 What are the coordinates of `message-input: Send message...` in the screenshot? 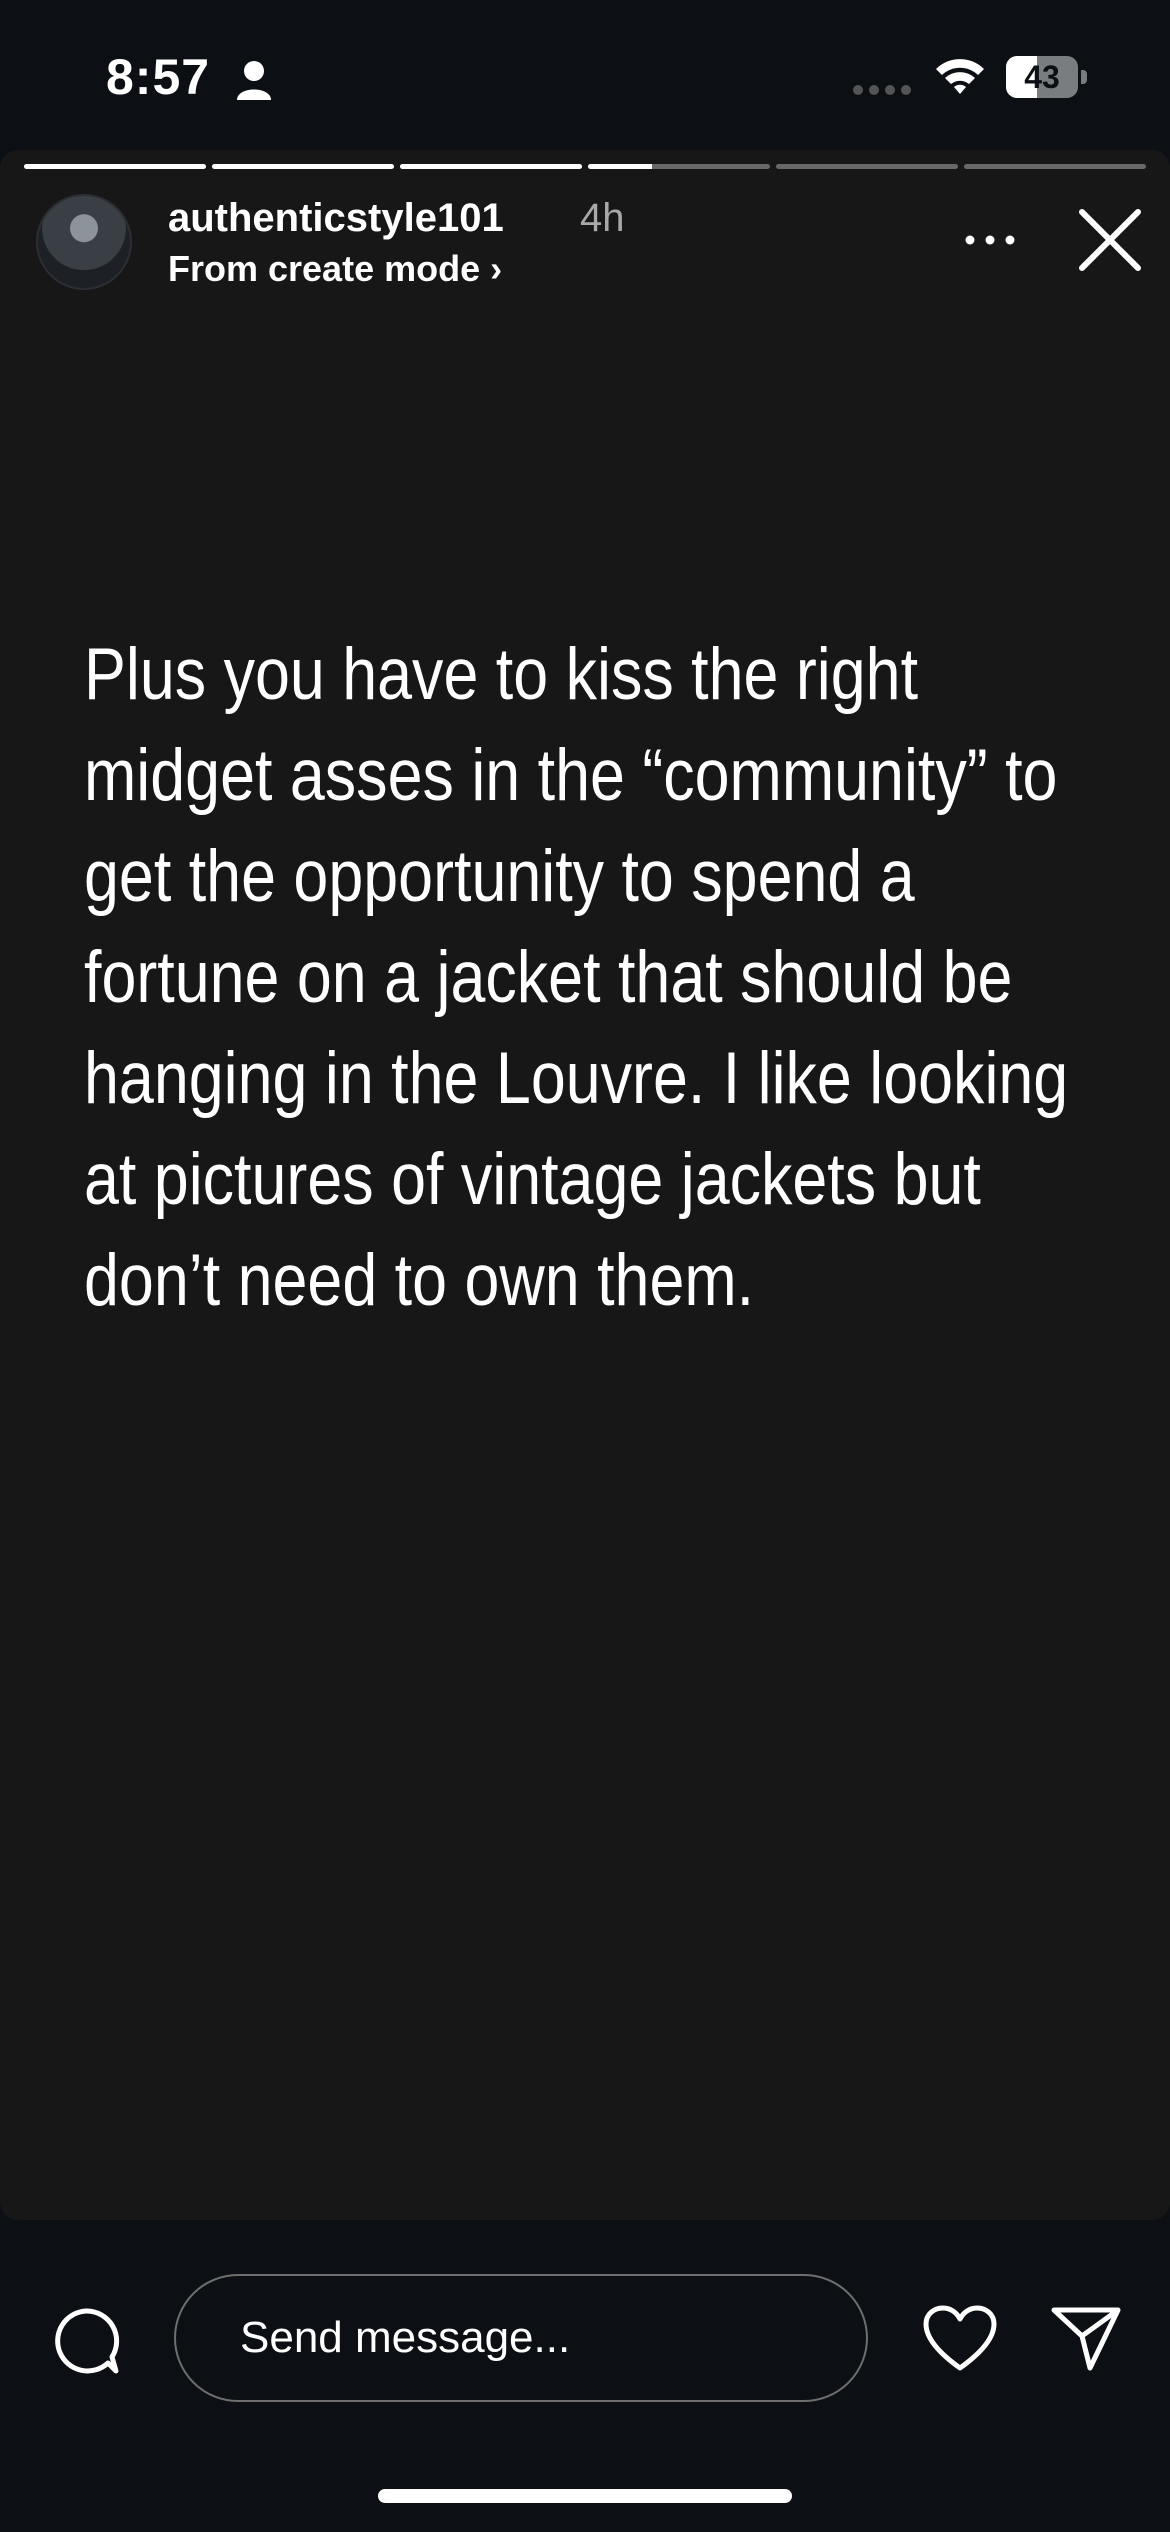 It's located at (521, 2338).